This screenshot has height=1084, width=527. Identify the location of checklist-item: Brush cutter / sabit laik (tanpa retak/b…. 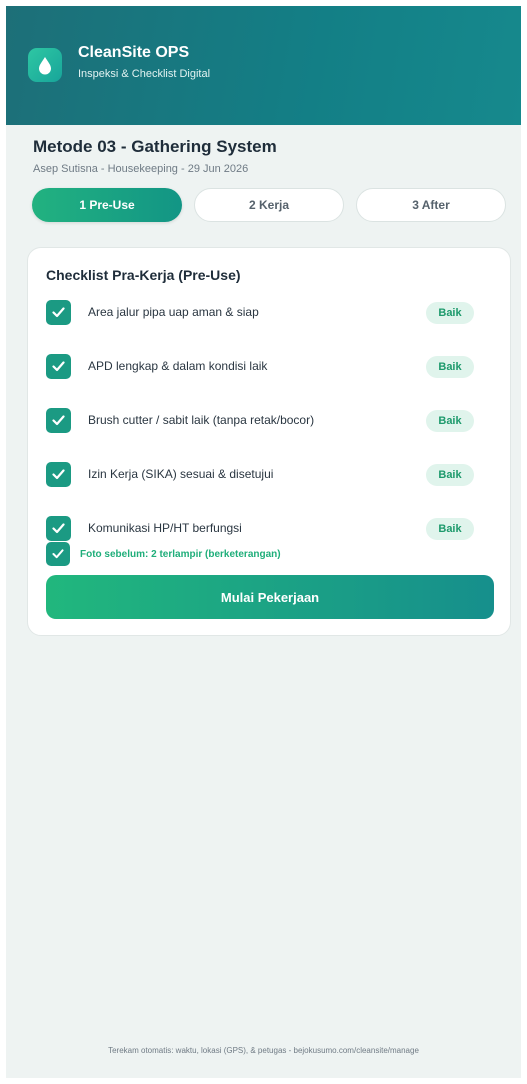
(260, 421).